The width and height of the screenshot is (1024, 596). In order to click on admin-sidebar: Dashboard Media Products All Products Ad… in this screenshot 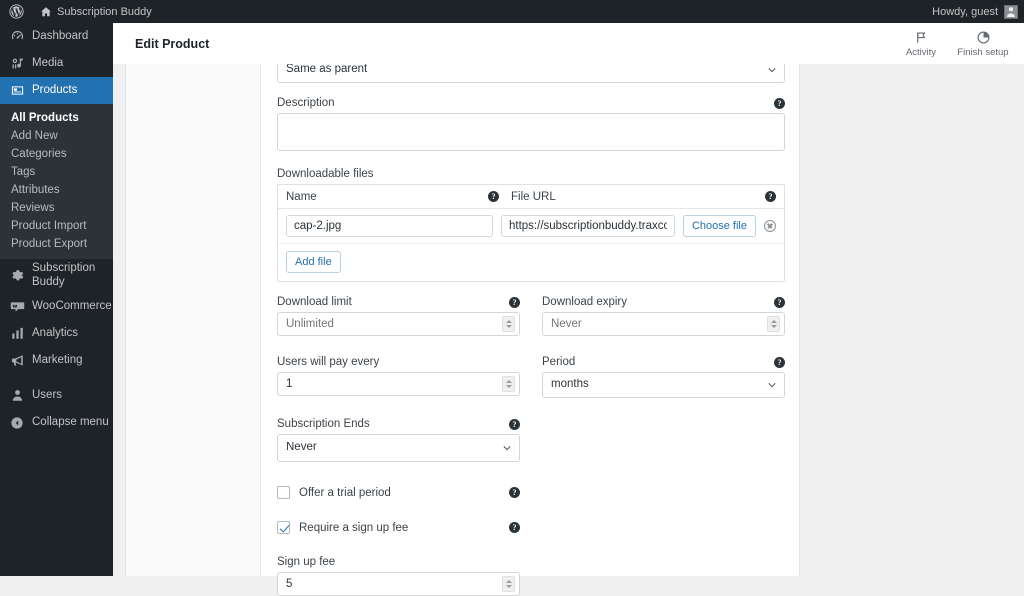, I will do `click(56, 299)`.